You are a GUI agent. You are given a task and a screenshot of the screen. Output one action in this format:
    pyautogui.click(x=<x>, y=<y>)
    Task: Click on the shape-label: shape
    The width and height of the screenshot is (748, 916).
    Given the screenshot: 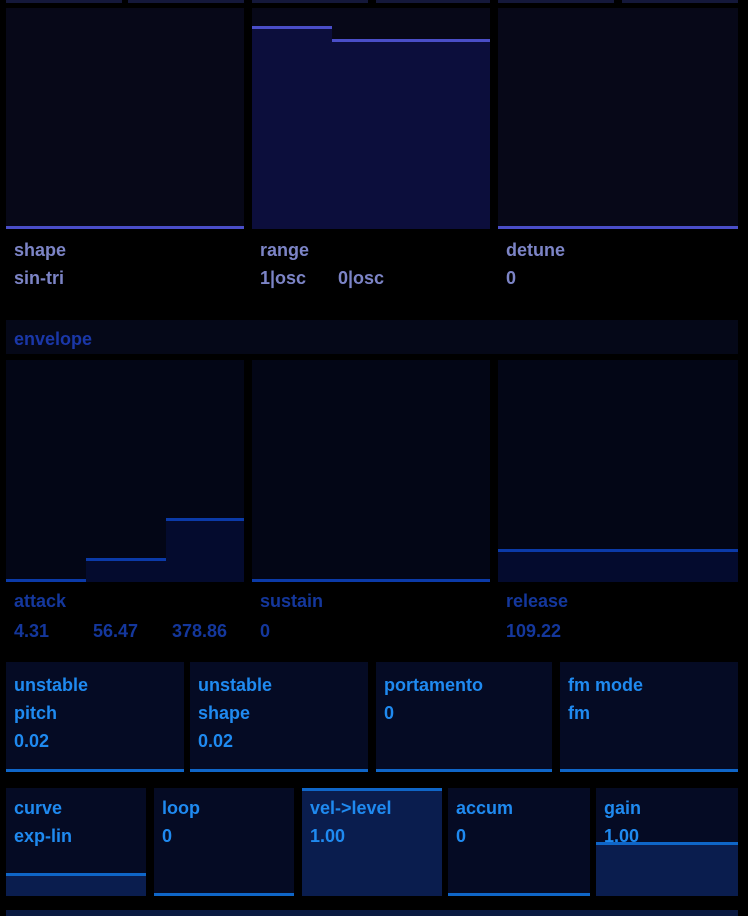 What is the action you would take?
    pyautogui.click(x=40, y=250)
    